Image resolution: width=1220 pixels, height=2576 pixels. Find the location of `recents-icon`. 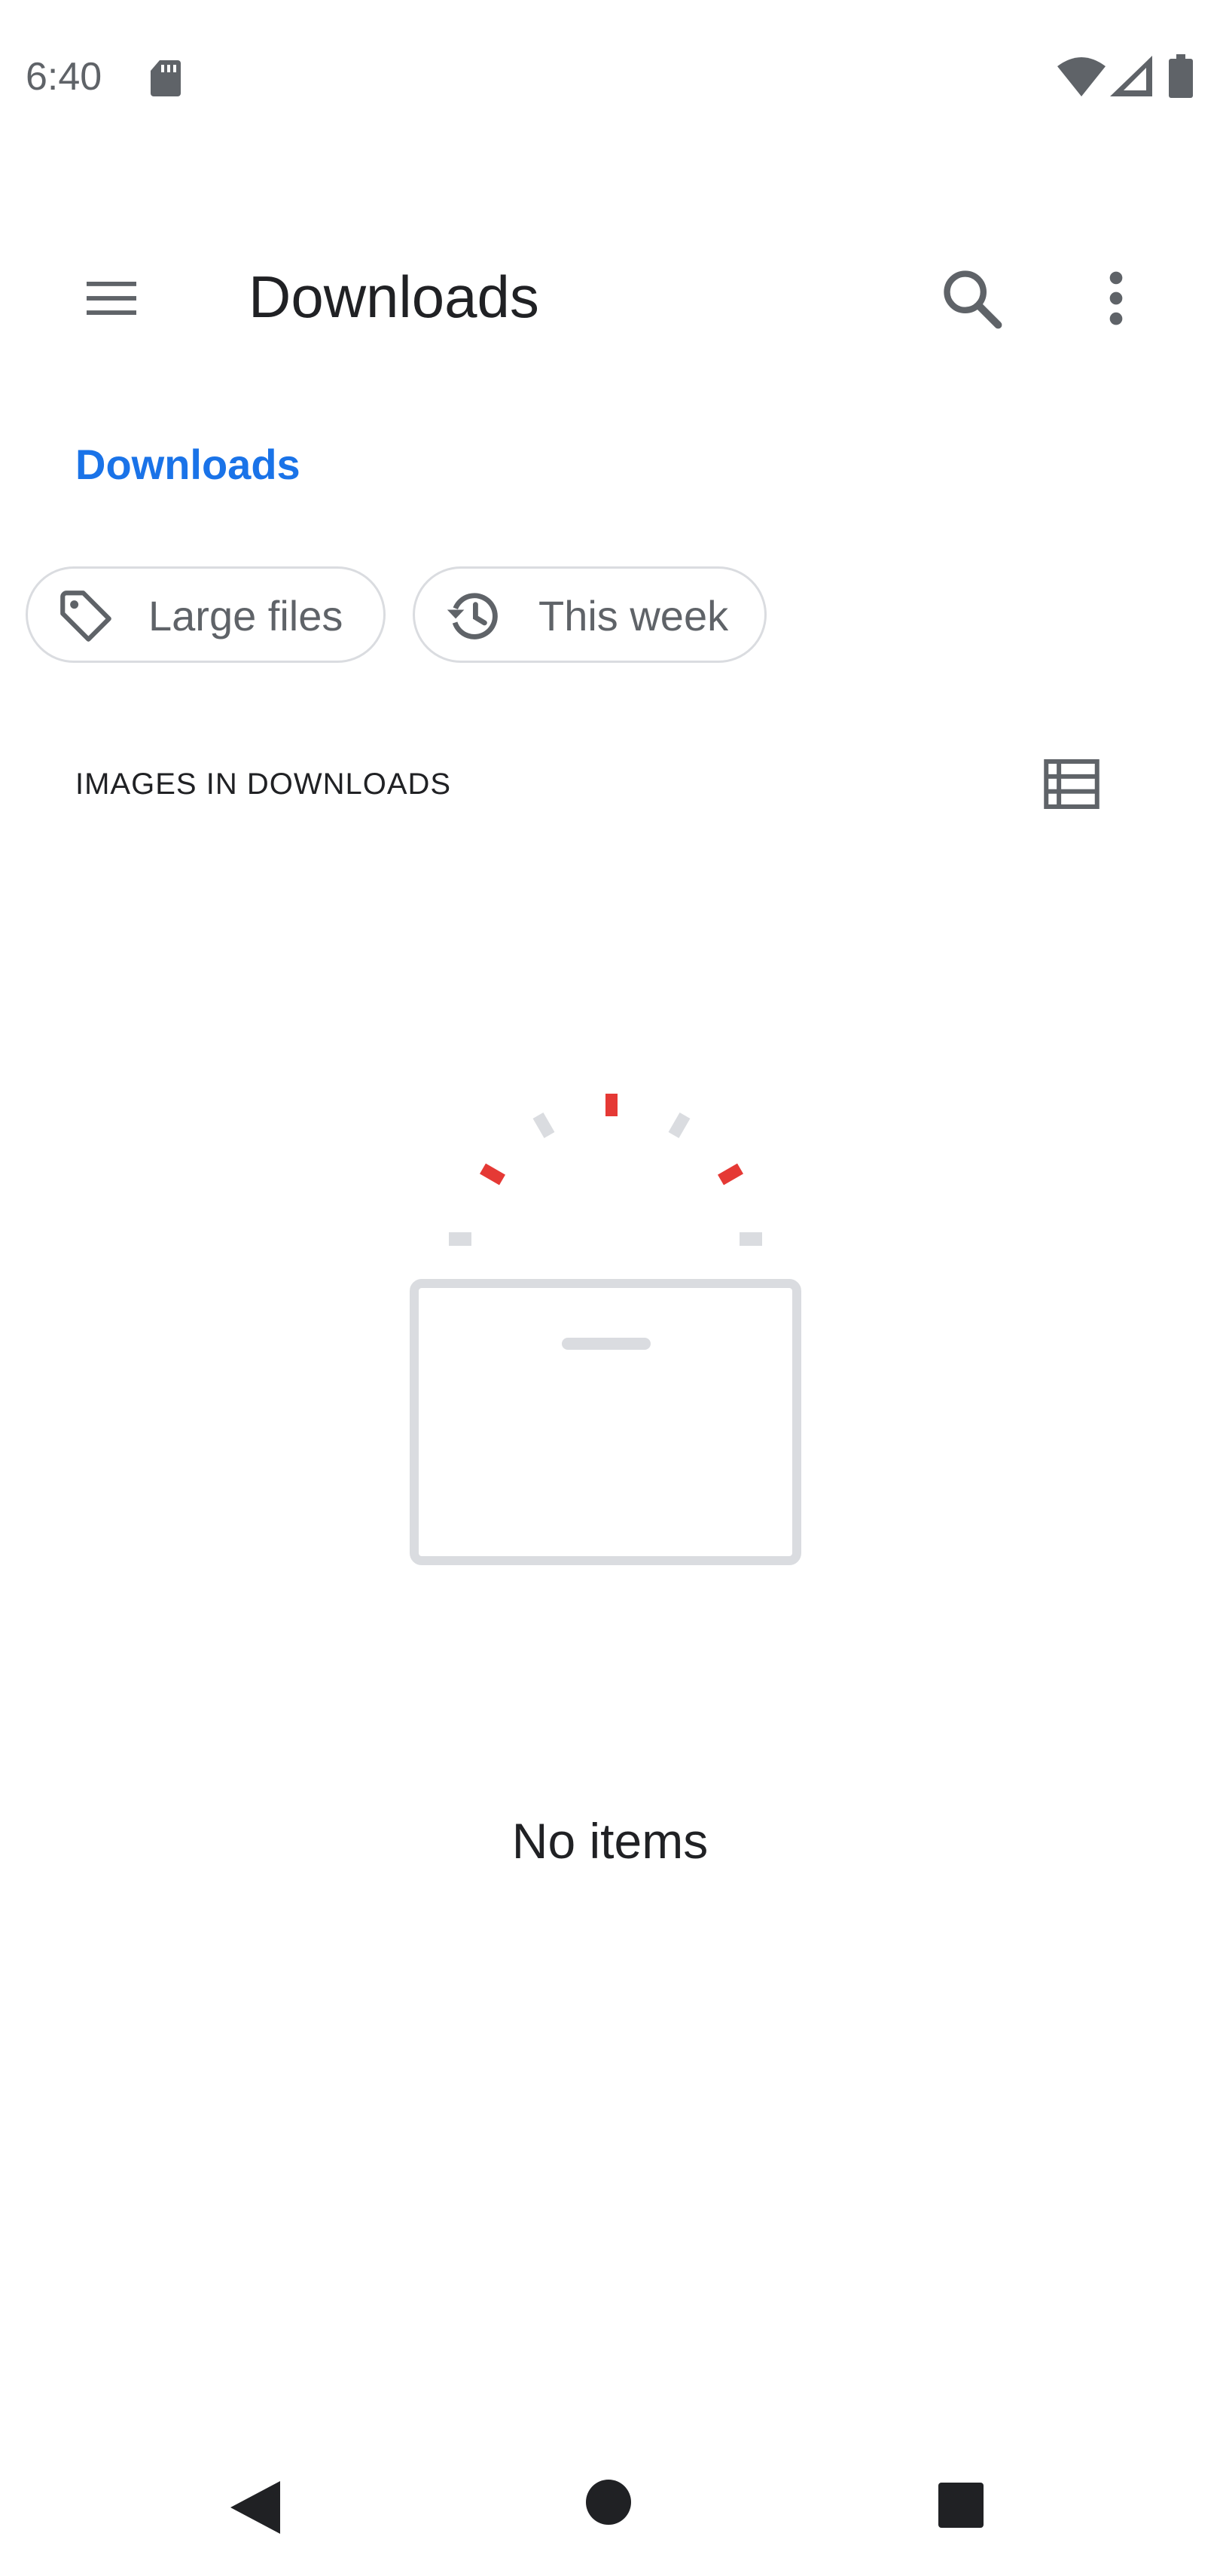

recents-icon is located at coordinates (961, 2505).